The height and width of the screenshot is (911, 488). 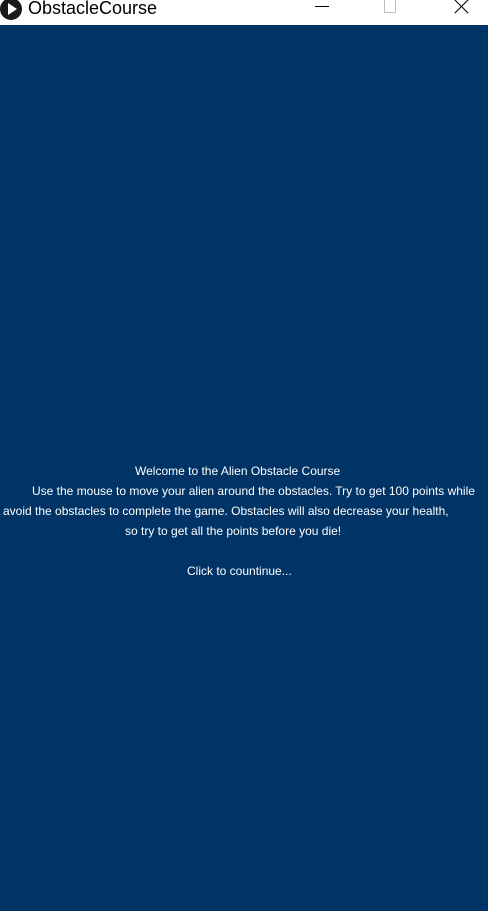 What do you see at coordinates (321, 12) in the screenshot?
I see `minimize-button` at bounding box center [321, 12].